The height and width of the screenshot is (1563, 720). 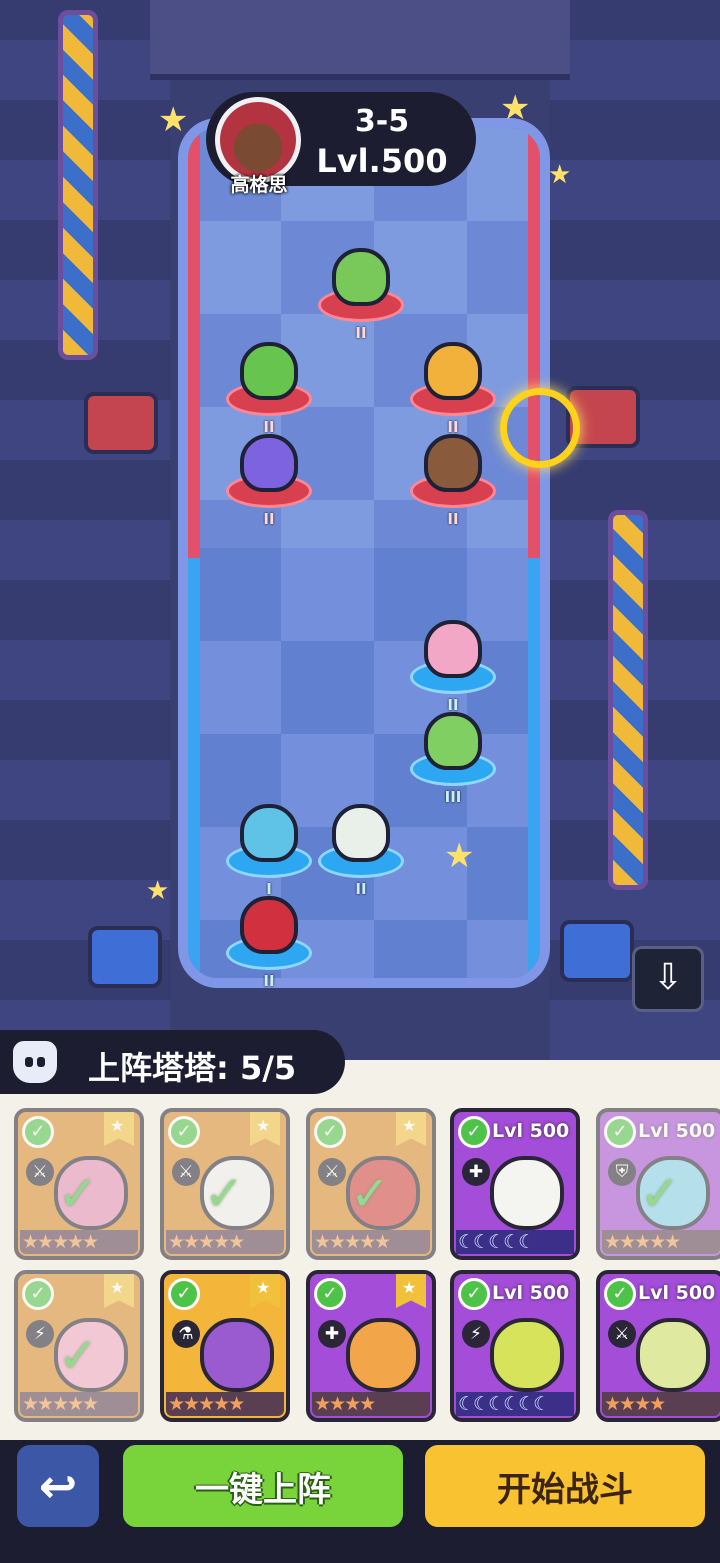 What do you see at coordinates (382, 161) in the screenshot?
I see `opponent-level: Lvl.500` at bounding box center [382, 161].